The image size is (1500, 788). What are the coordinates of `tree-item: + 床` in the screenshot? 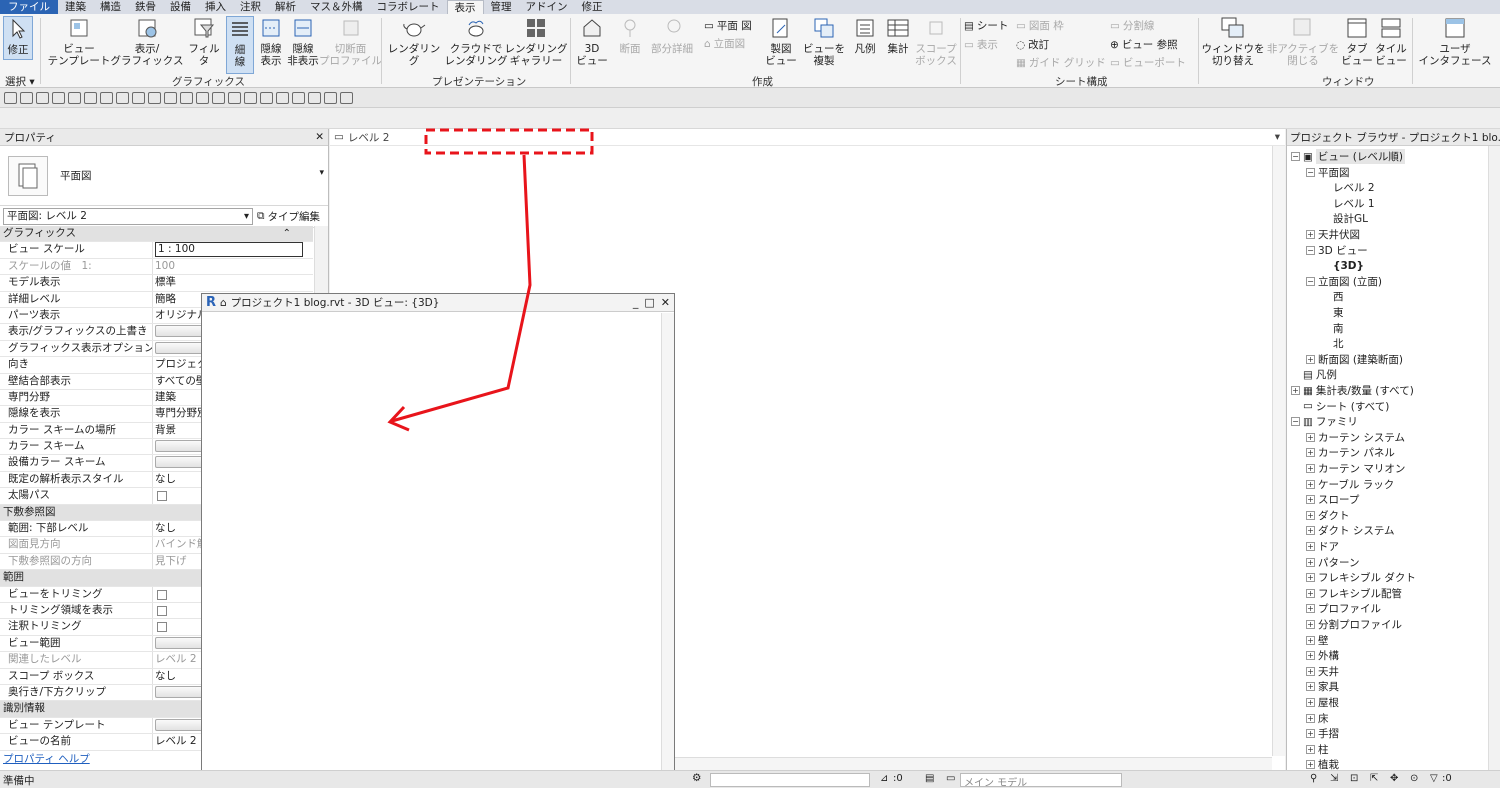 It's located at (1317, 718).